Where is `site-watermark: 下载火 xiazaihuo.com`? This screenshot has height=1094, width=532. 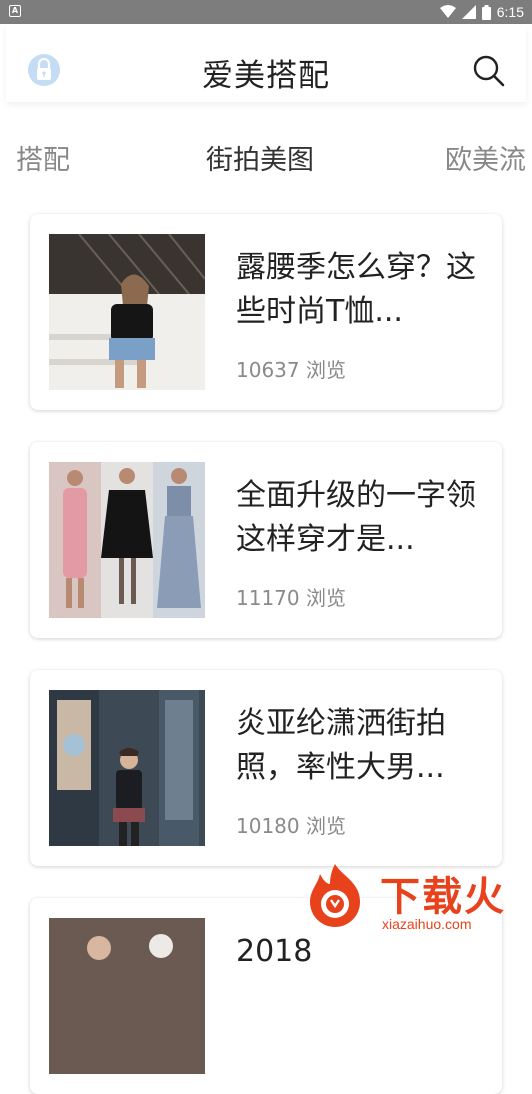
site-watermark: 下载火 xiazaihuo.com is located at coordinates (412, 900).